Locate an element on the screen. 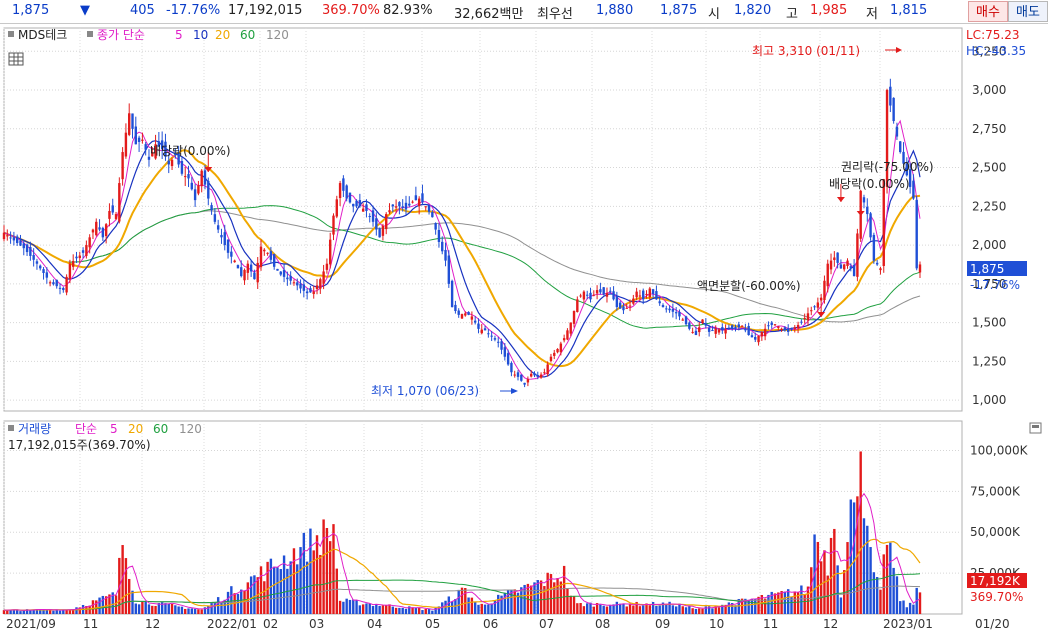 The image size is (1048, 639). date-tick-label: 11 is located at coordinates (90, 624).